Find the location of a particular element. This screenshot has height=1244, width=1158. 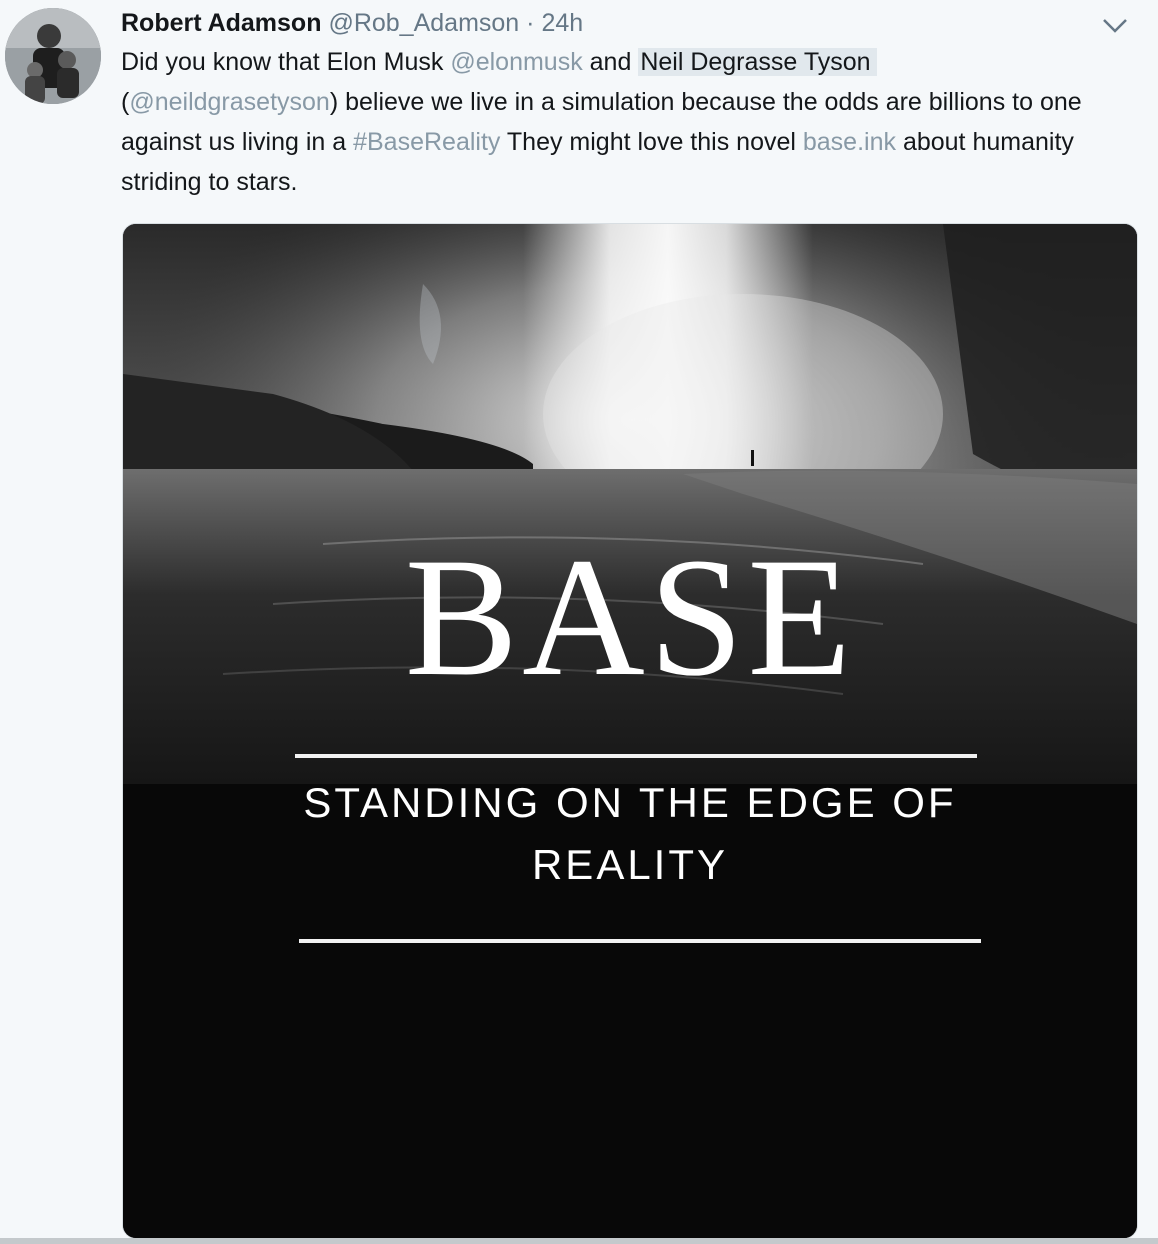

hashtag-basereality: #BaseReality is located at coordinates (426, 142).